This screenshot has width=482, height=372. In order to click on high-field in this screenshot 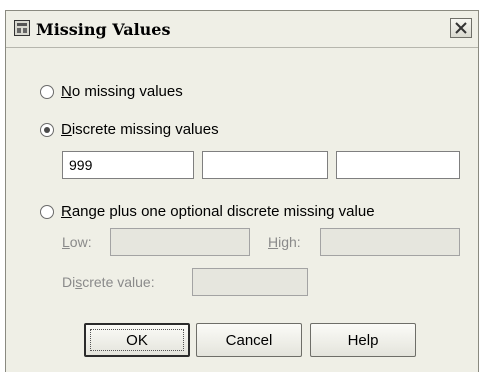, I will do `click(390, 242)`.